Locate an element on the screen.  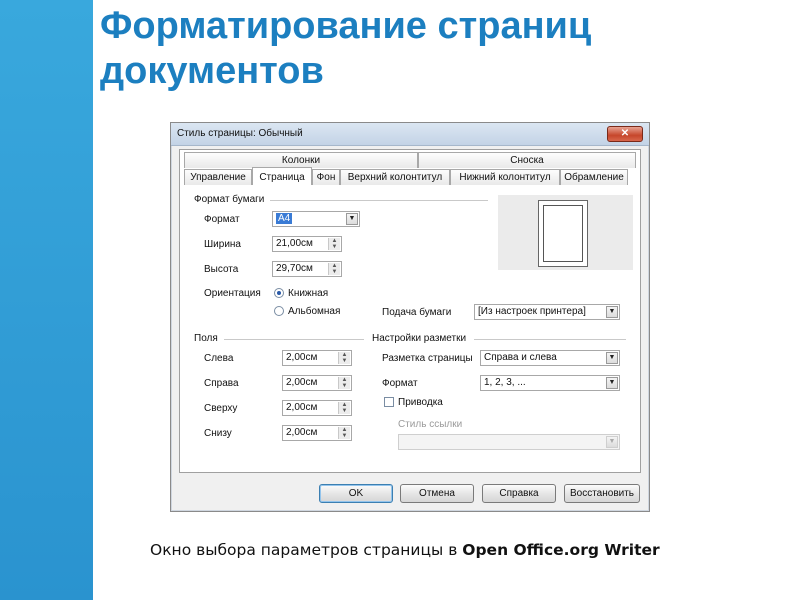
margin-right-label: Справа is located at coordinates (221, 383).